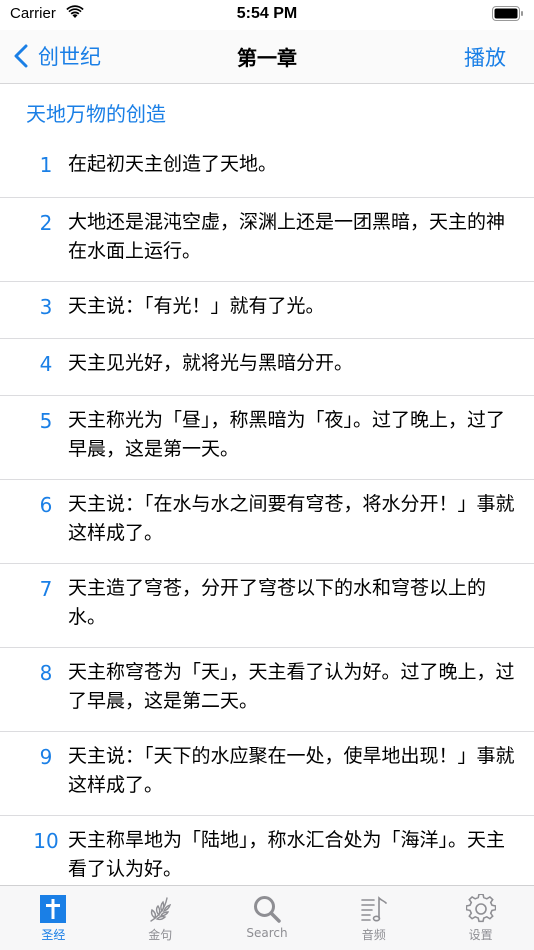 This screenshot has height=950, width=534. What do you see at coordinates (373, 909) in the screenshot?
I see `music-list-icon` at bounding box center [373, 909].